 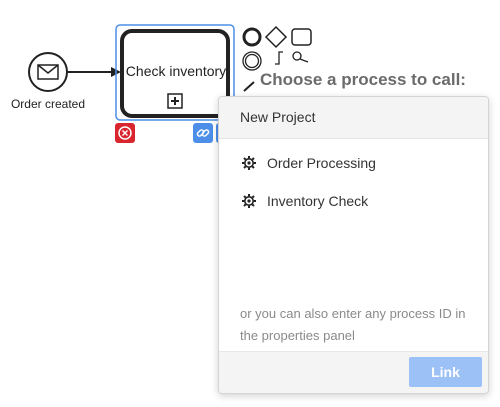 I want to click on process-label: Order Processing, so click(x=321, y=163).